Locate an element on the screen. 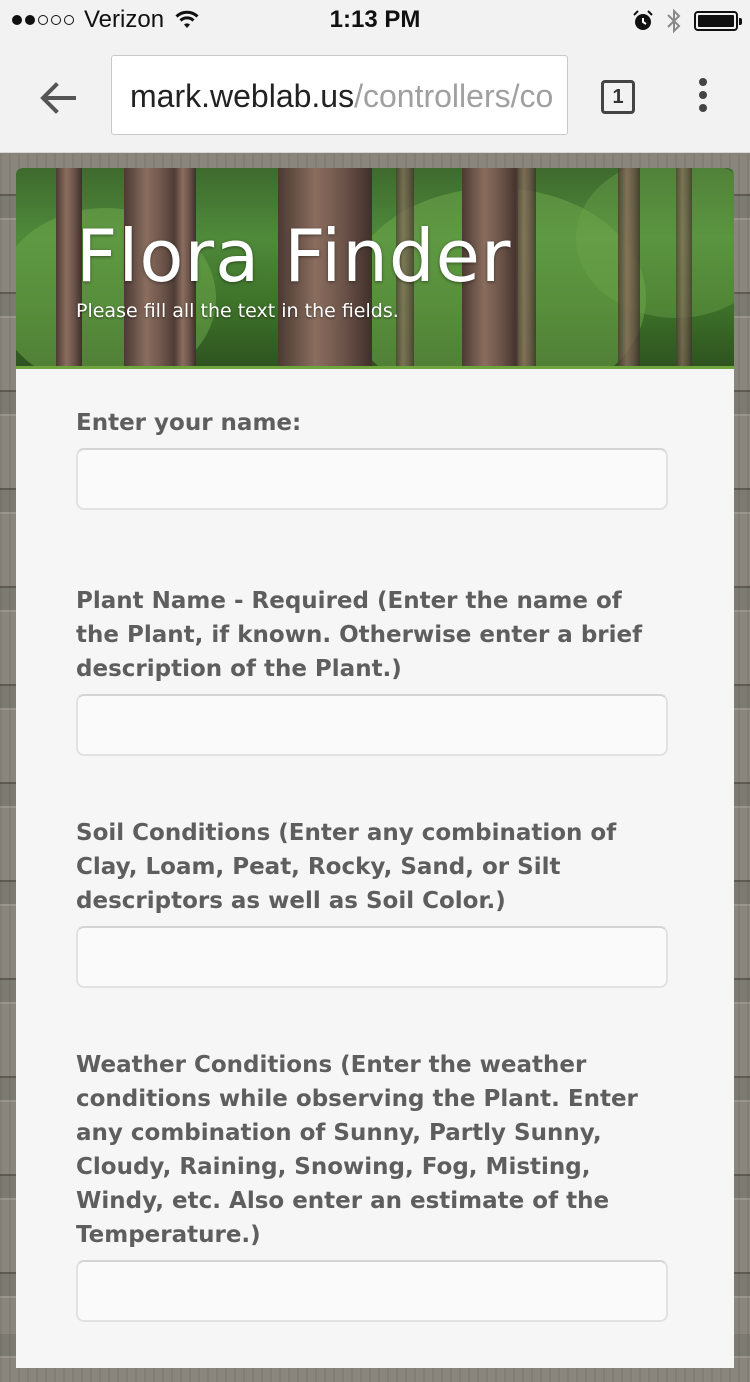  field-group-name: Enter your name: is located at coordinates (372, 458).